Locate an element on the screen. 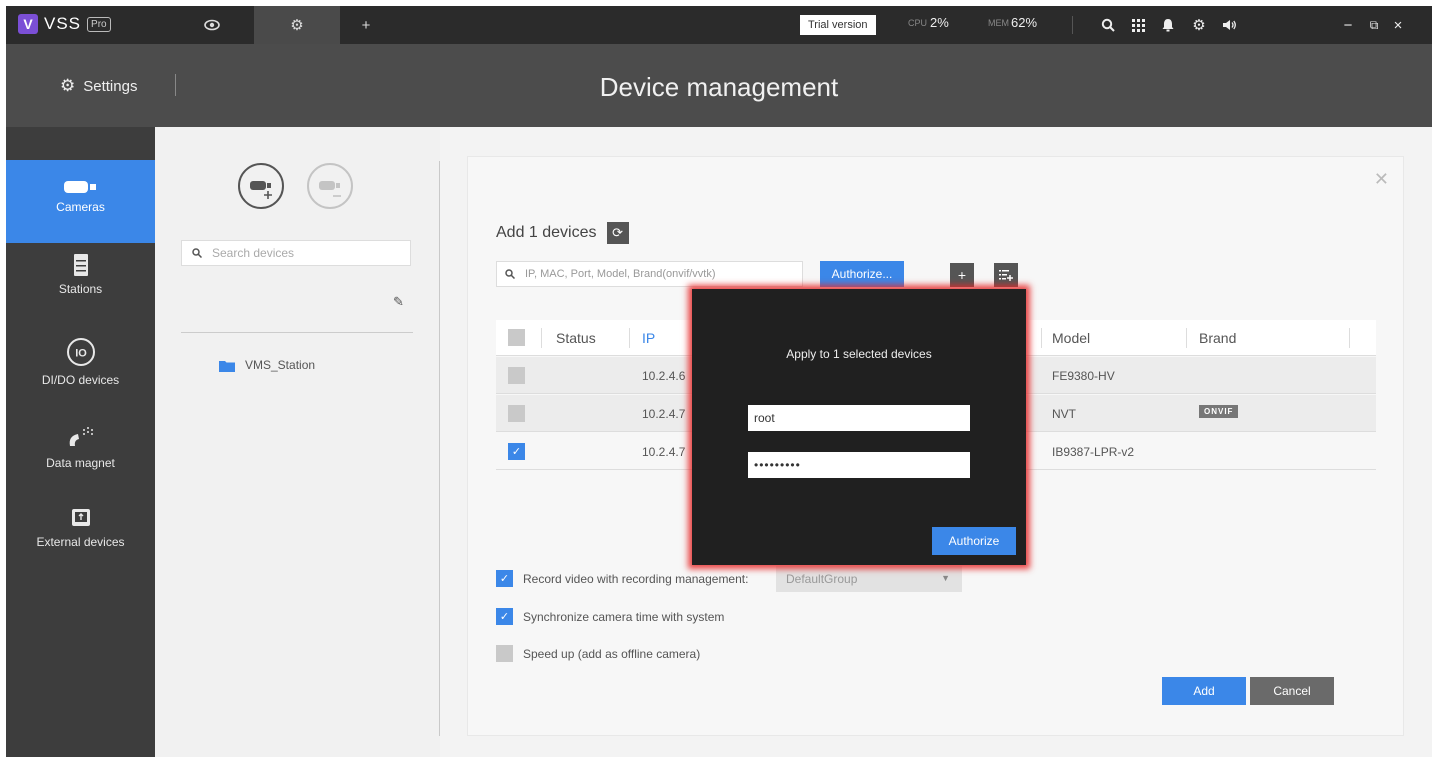 This screenshot has width=1432, height=757. column-status: Status is located at coordinates (576, 338).